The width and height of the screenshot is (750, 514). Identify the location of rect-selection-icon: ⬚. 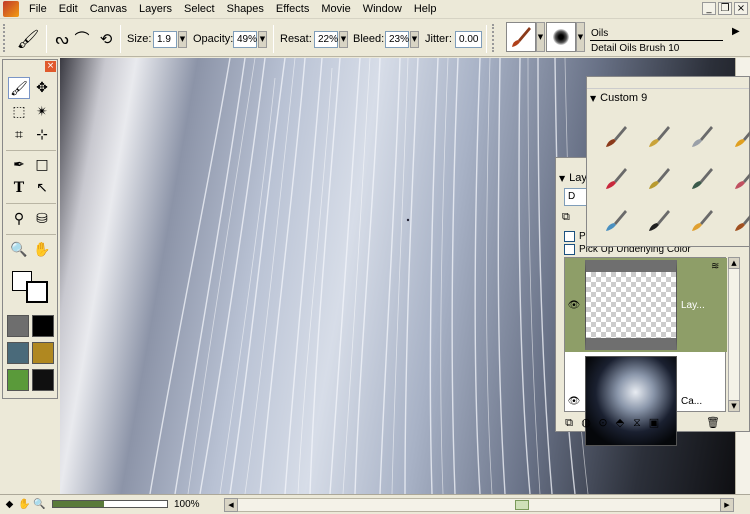
(19, 112).